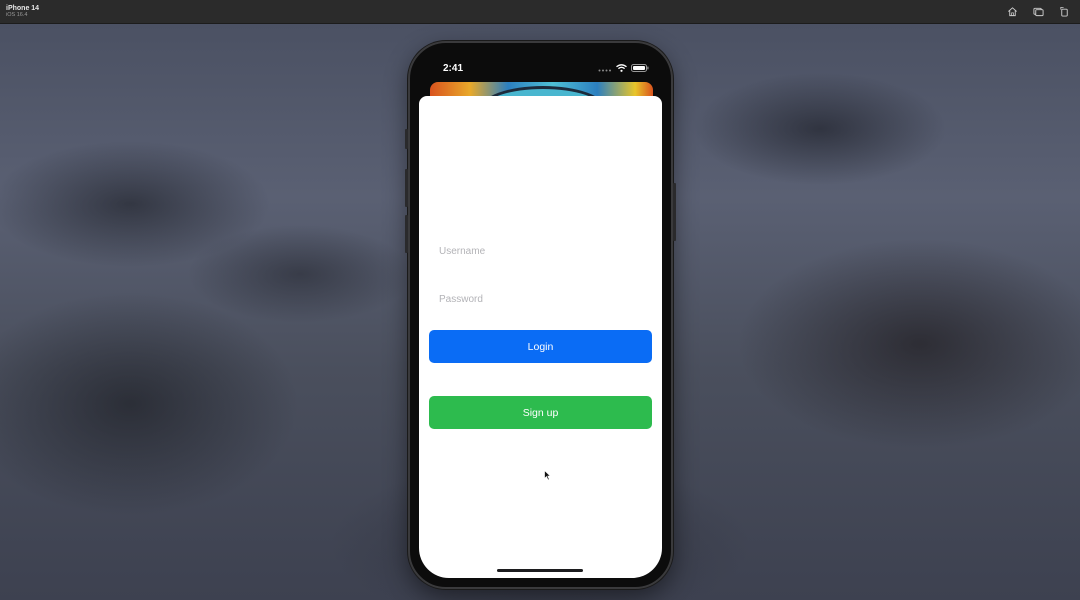 The width and height of the screenshot is (1080, 600). I want to click on volume-down-button, so click(406, 234).